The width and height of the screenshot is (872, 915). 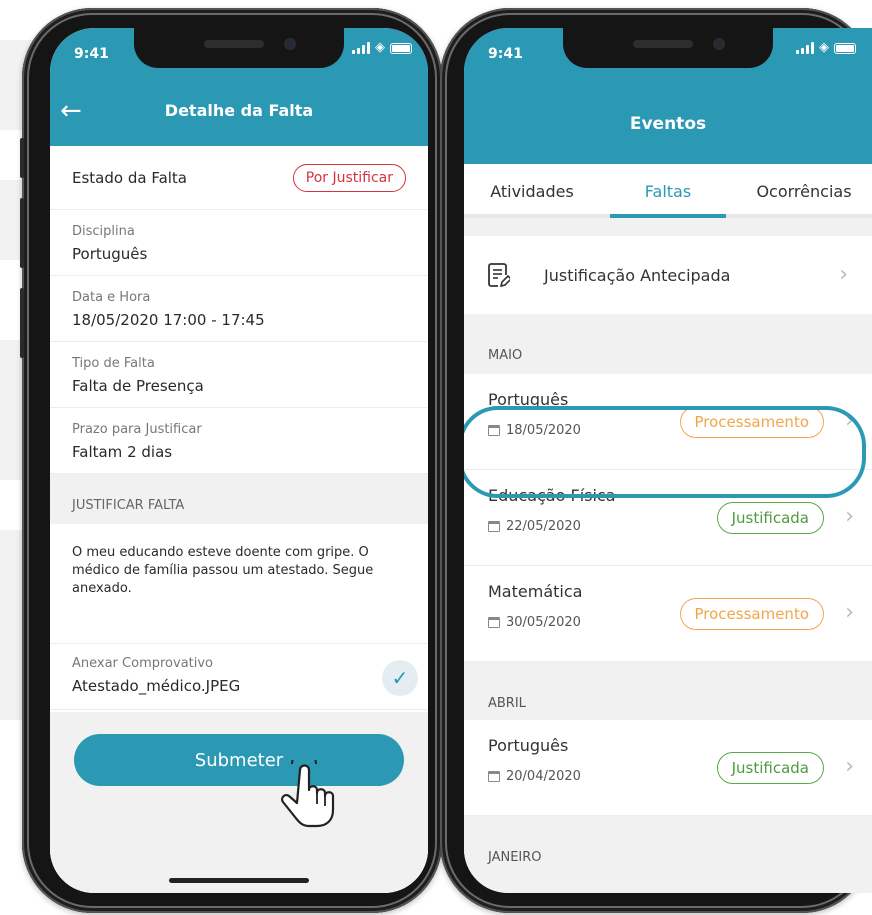 What do you see at coordinates (239, 309) in the screenshot?
I see `field-data-hora: Data e Hora 18/05/2020 17:00 - 17:45` at bounding box center [239, 309].